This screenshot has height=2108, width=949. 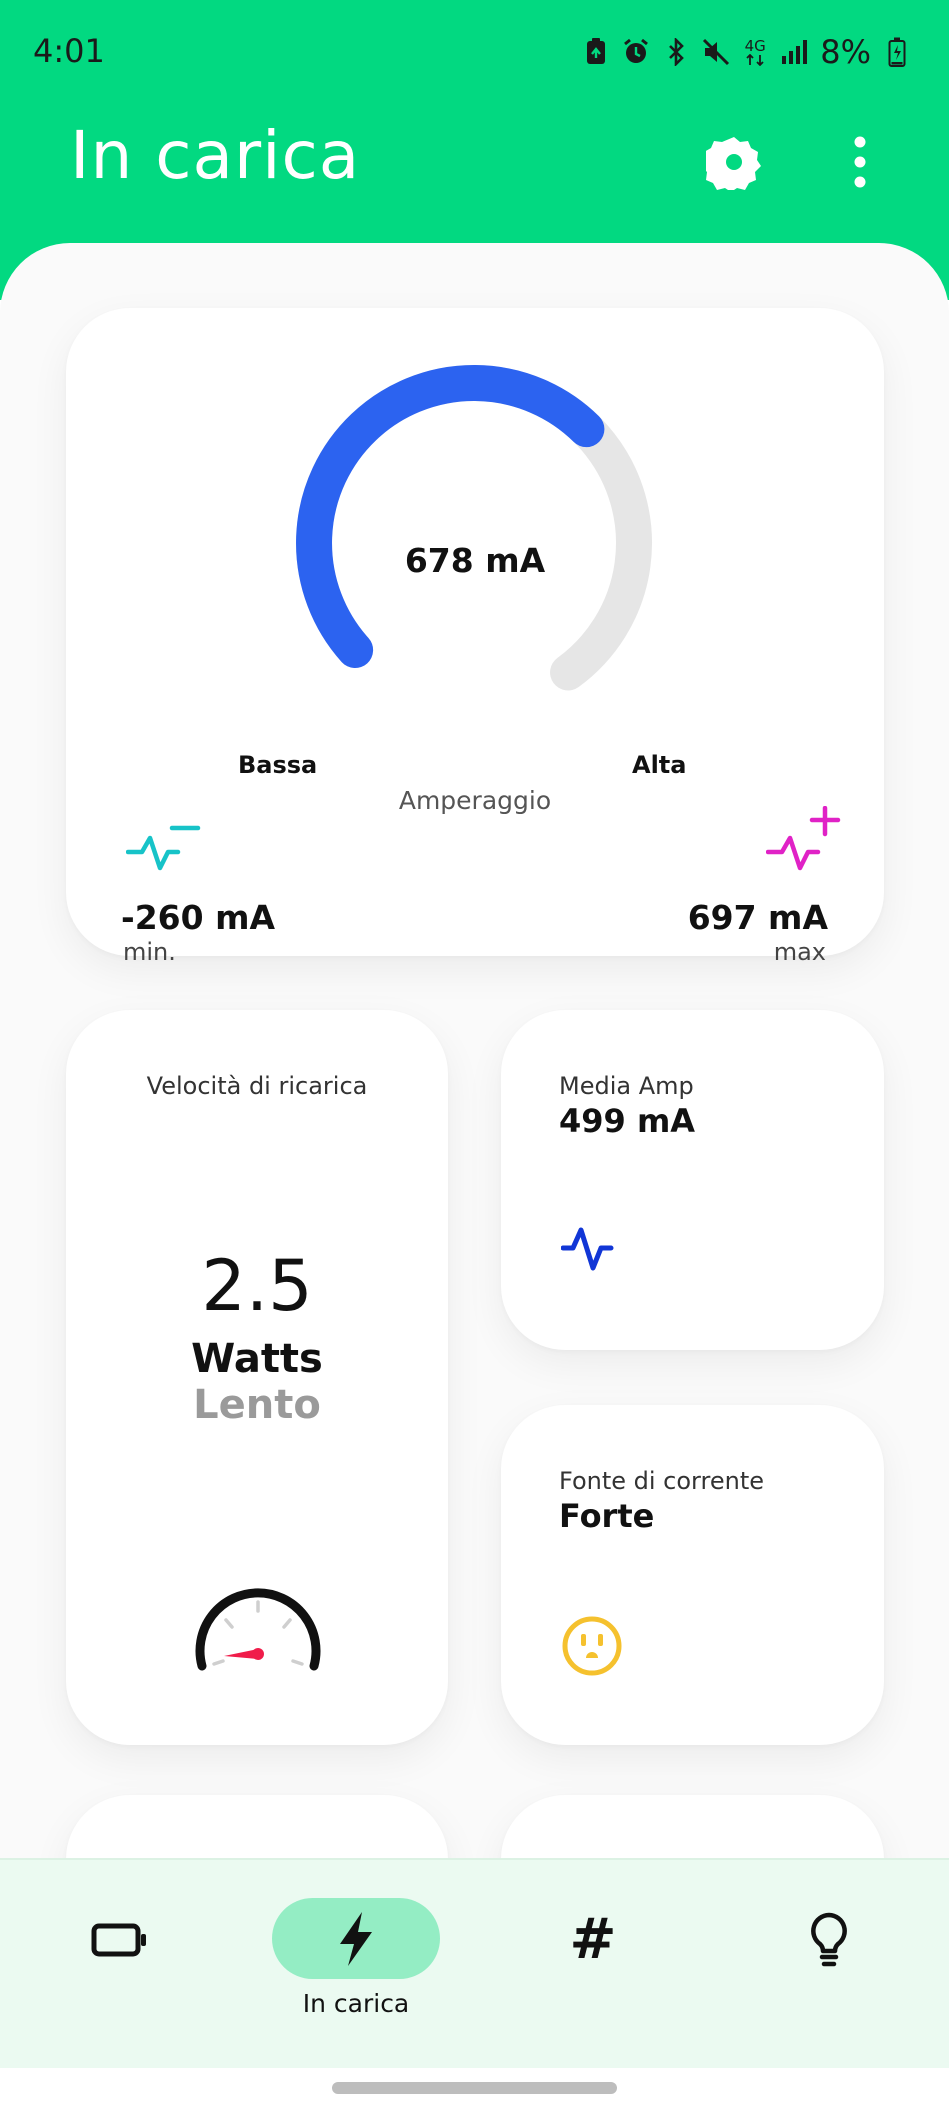 I want to click on charging-speed-card: Velocità di ricarica 2.5 Watts Lento, so click(x=257, y=1377).